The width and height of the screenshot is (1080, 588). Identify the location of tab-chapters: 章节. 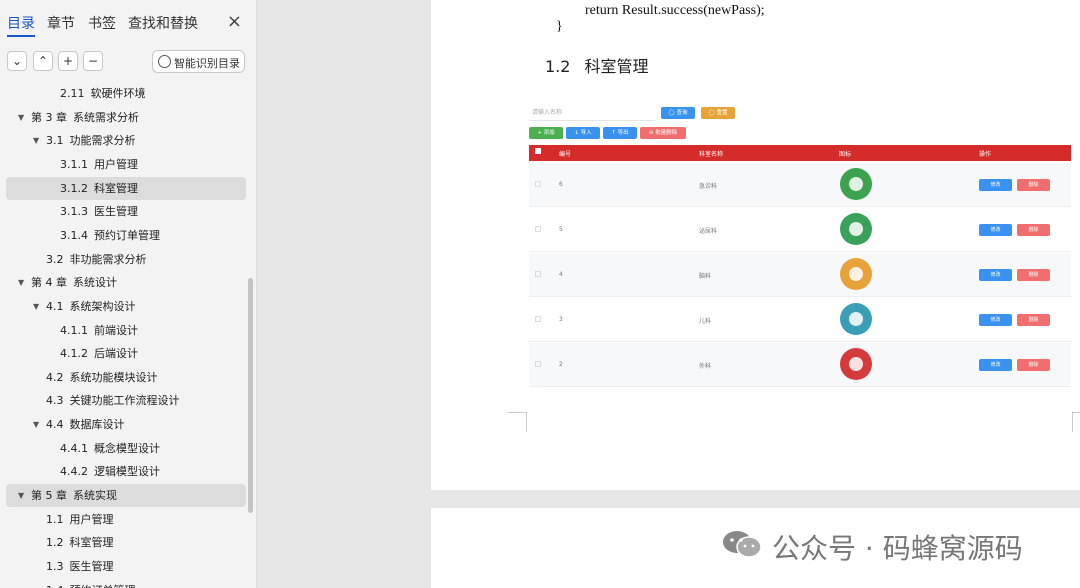
(61, 23).